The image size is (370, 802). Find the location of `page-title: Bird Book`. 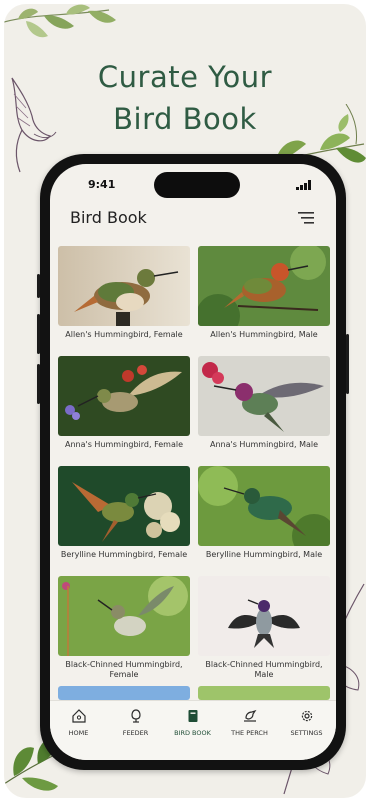

page-title: Bird Book is located at coordinates (108, 217).